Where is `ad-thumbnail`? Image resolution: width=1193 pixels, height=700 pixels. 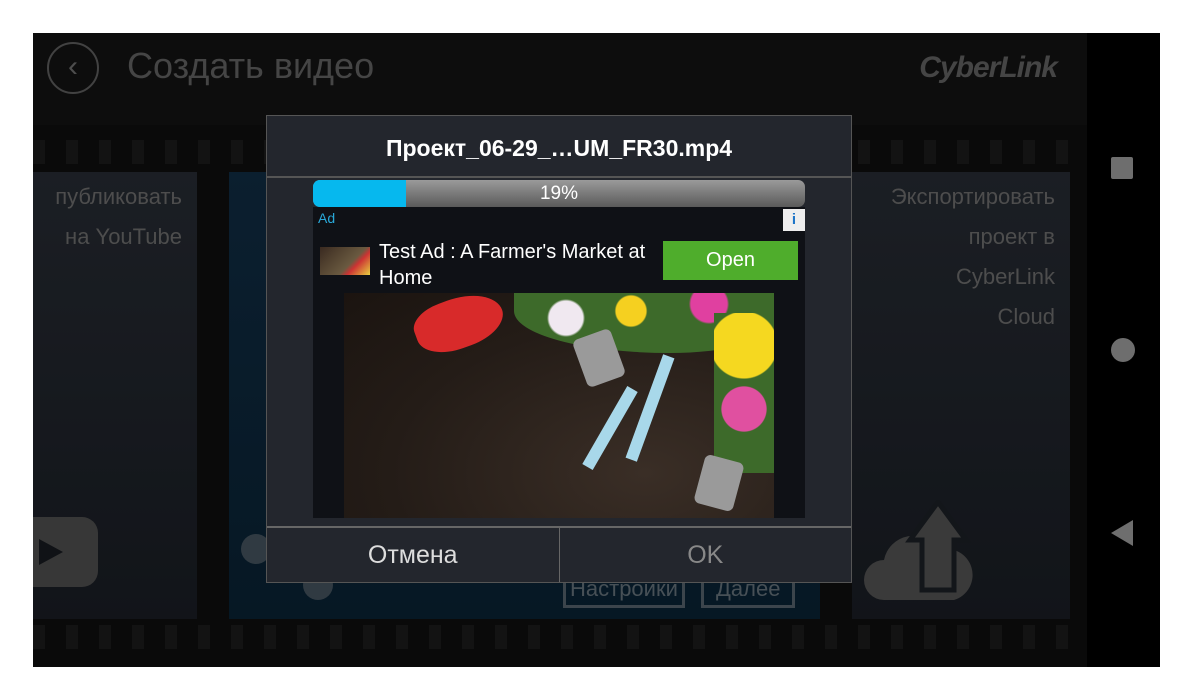
ad-thumbnail is located at coordinates (345, 261).